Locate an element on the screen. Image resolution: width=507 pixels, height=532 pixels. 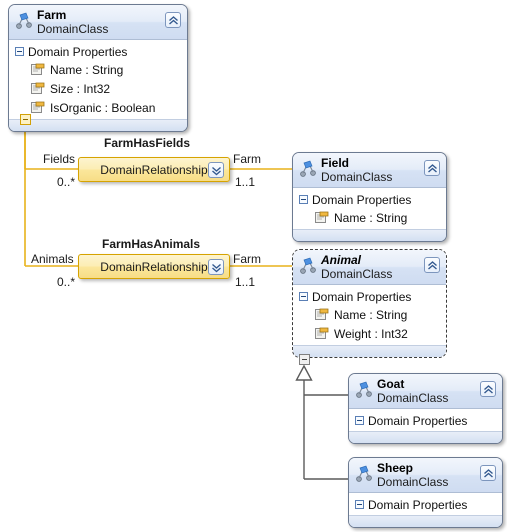
property-row: Weight : Int32 is located at coordinates (369, 333).